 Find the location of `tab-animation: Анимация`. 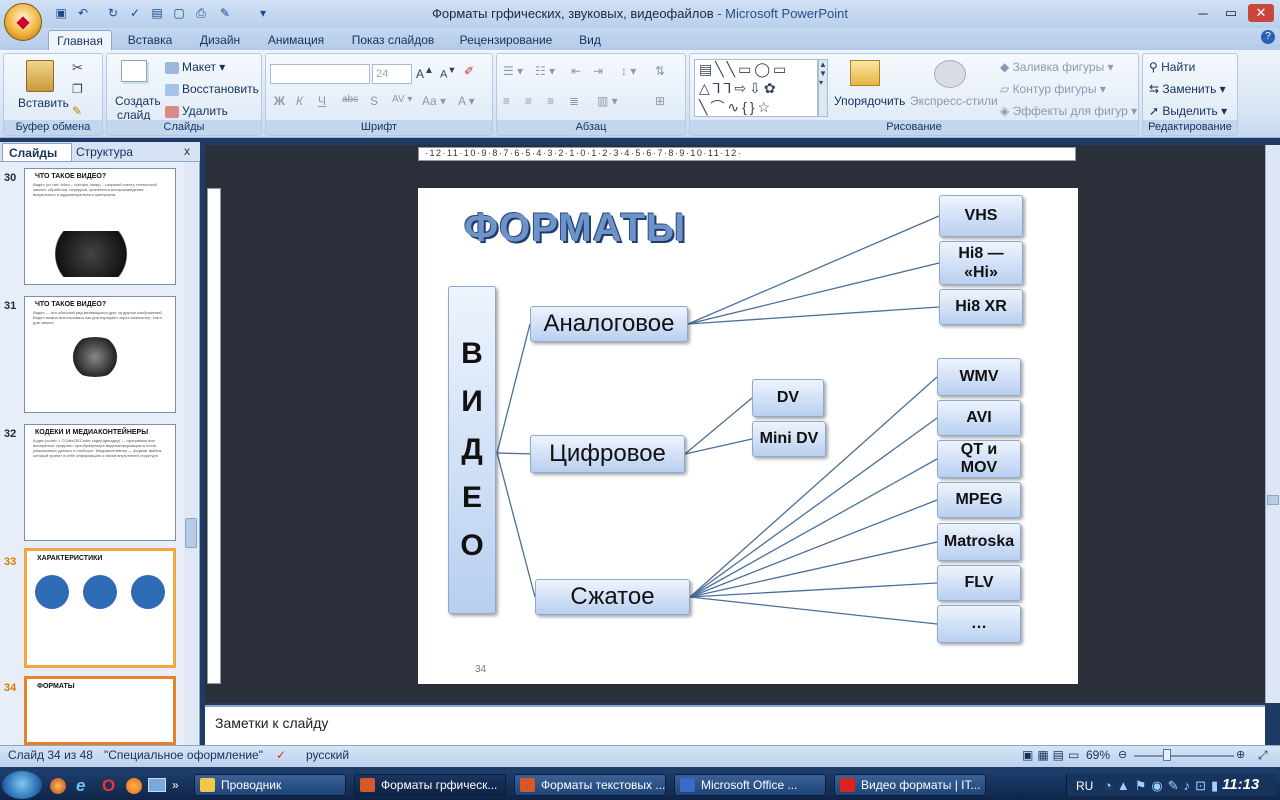

tab-animation: Анимация is located at coordinates (296, 40).